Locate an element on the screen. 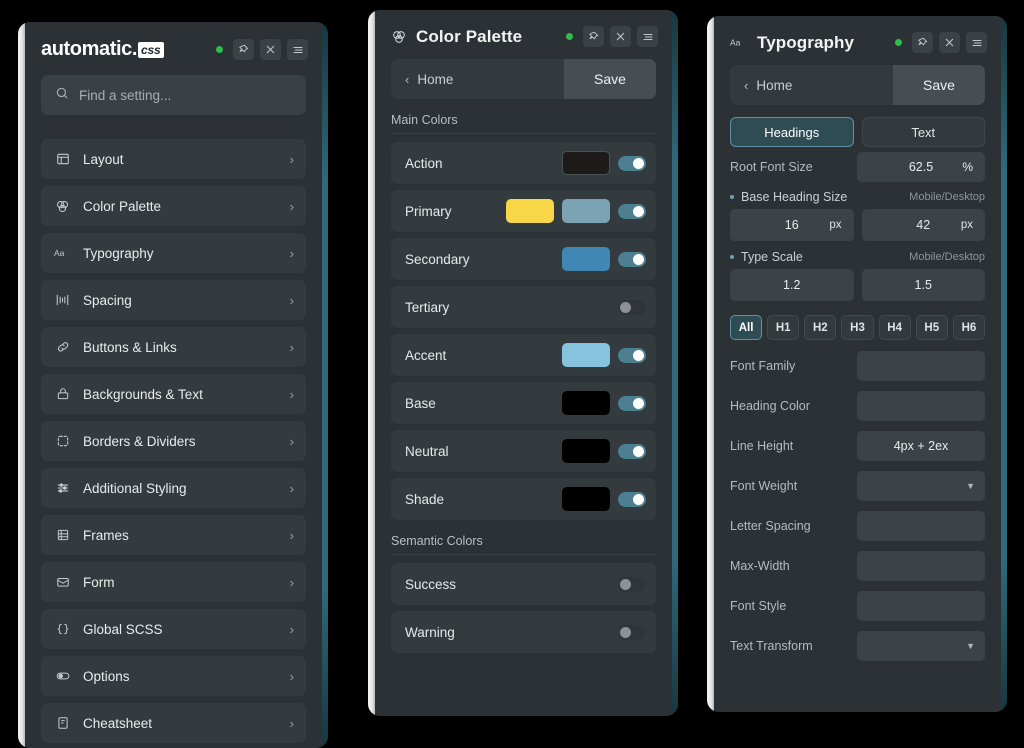  heading-tab-h3: H3 is located at coordinates (857, 327).